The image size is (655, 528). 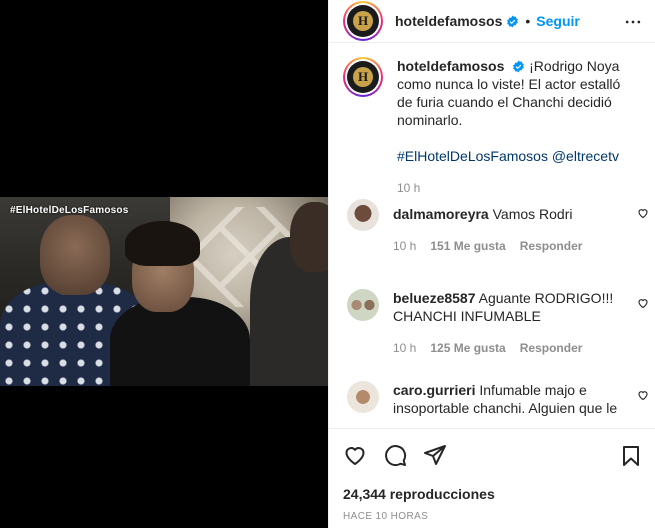 I want to click on comment-username: dalmamoreyra, so click(x=441, y=214).